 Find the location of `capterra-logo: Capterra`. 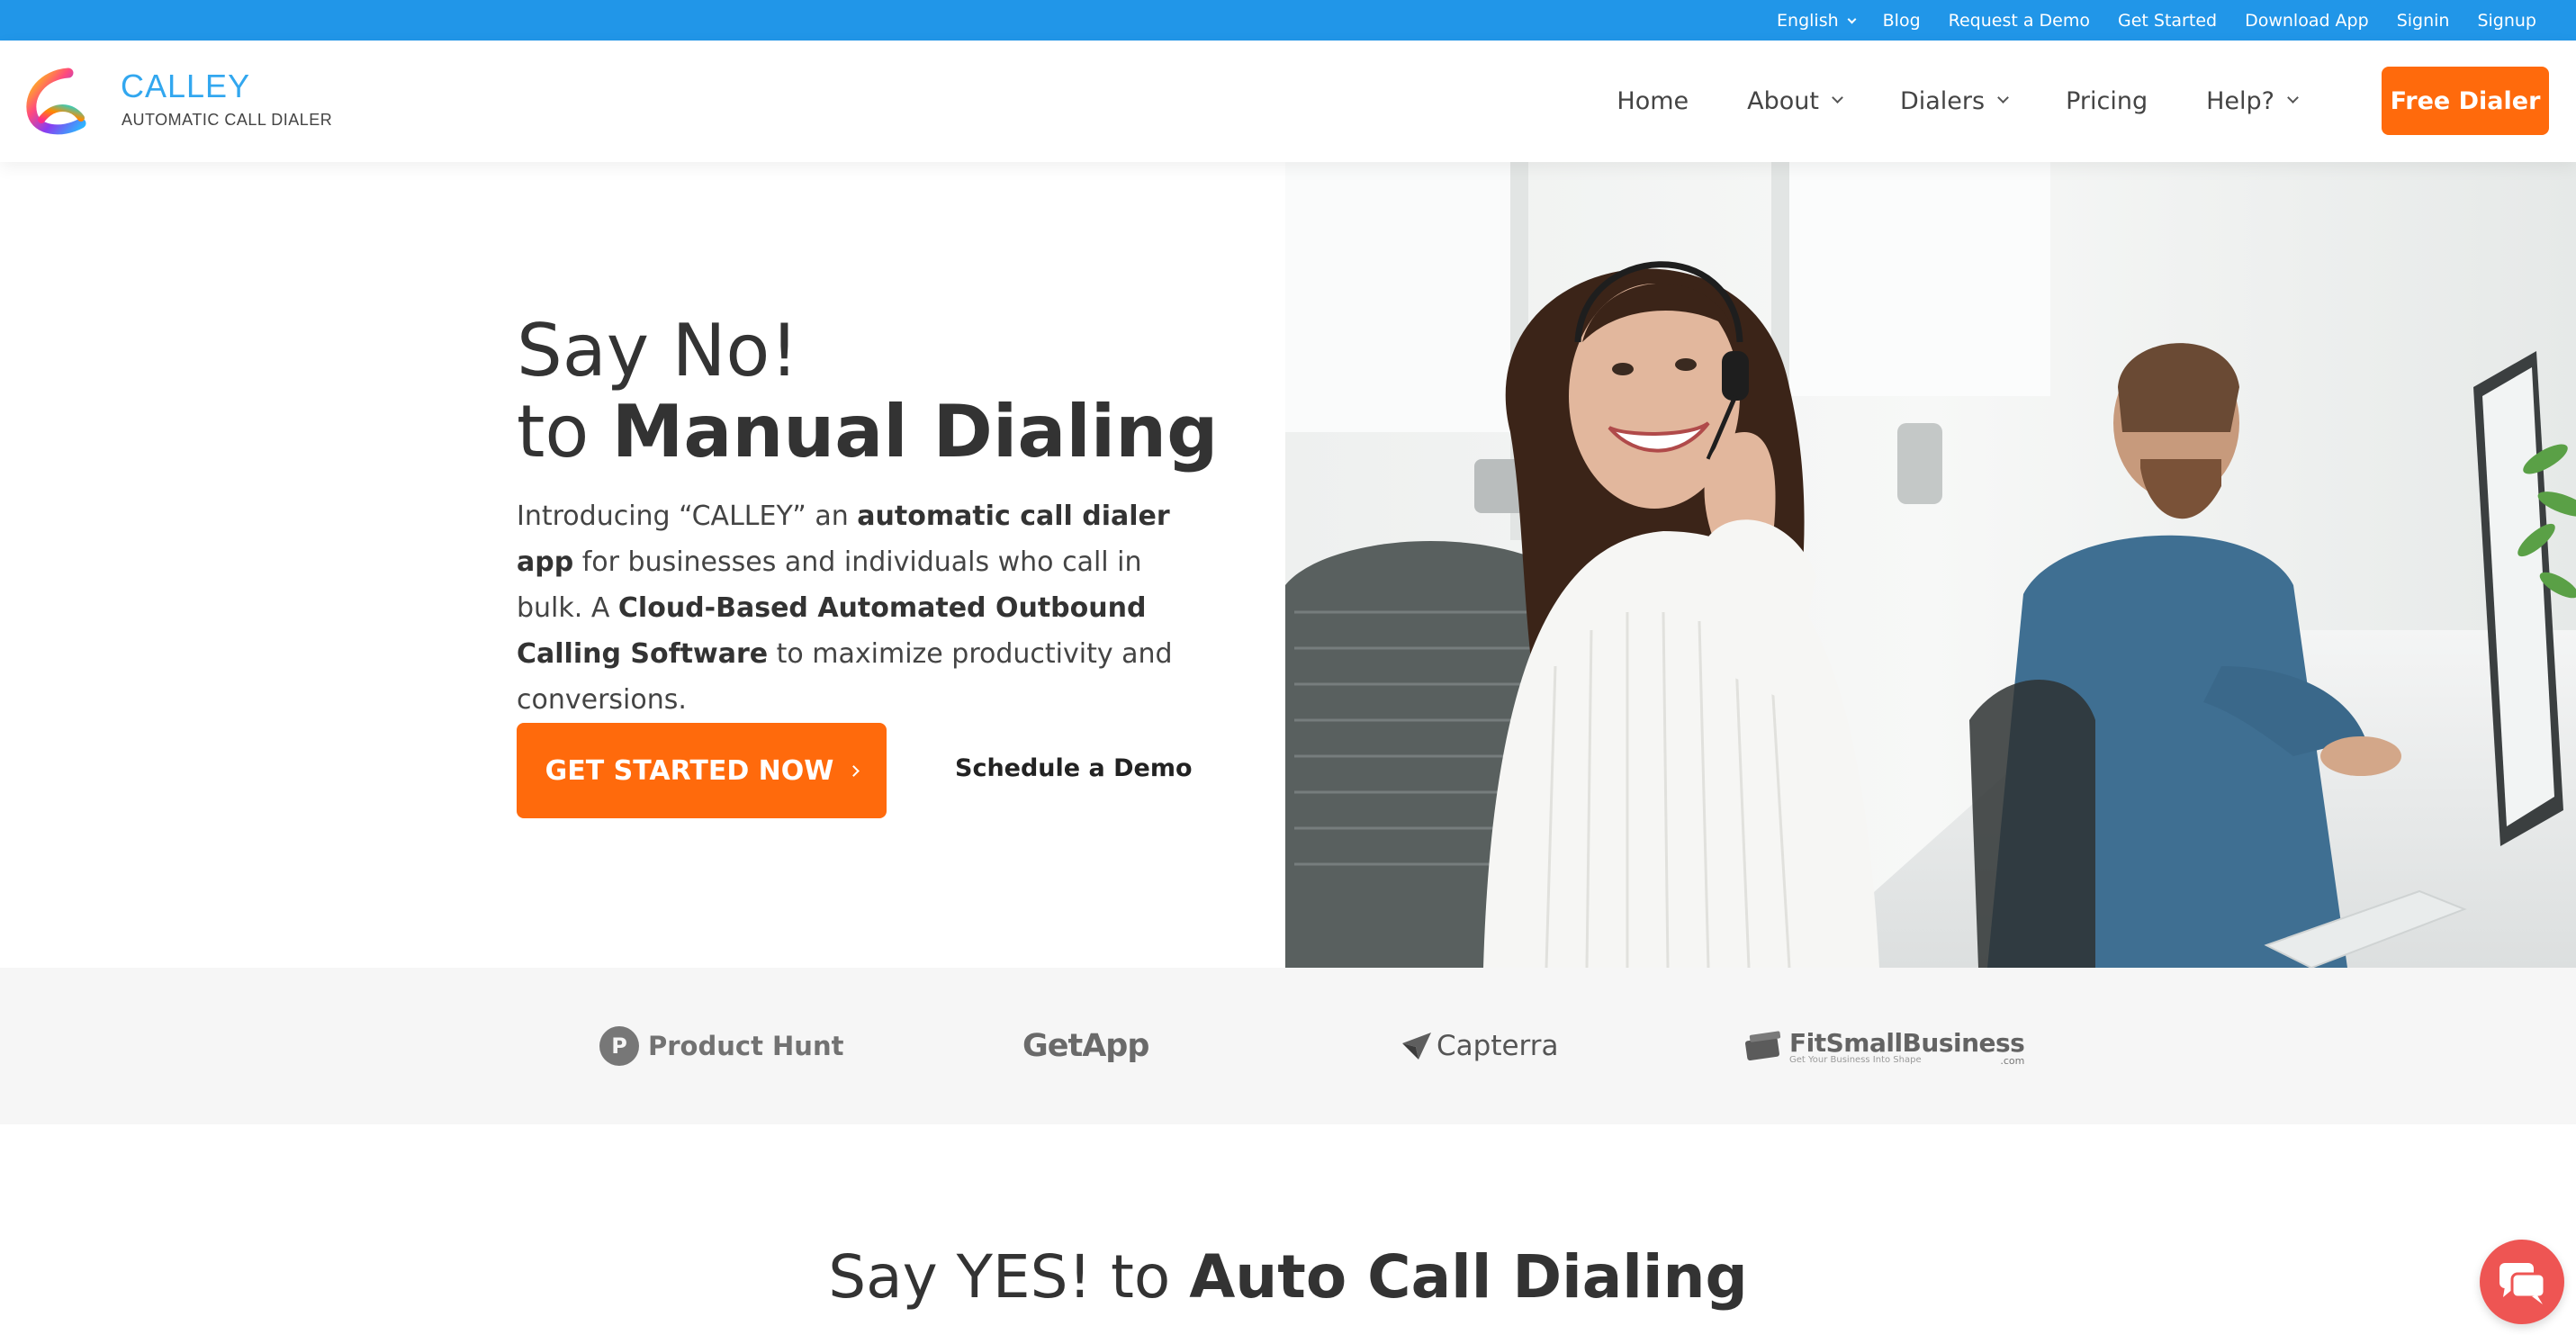

capterra-logo: Capterra is located at coordinates (1480, 1046).